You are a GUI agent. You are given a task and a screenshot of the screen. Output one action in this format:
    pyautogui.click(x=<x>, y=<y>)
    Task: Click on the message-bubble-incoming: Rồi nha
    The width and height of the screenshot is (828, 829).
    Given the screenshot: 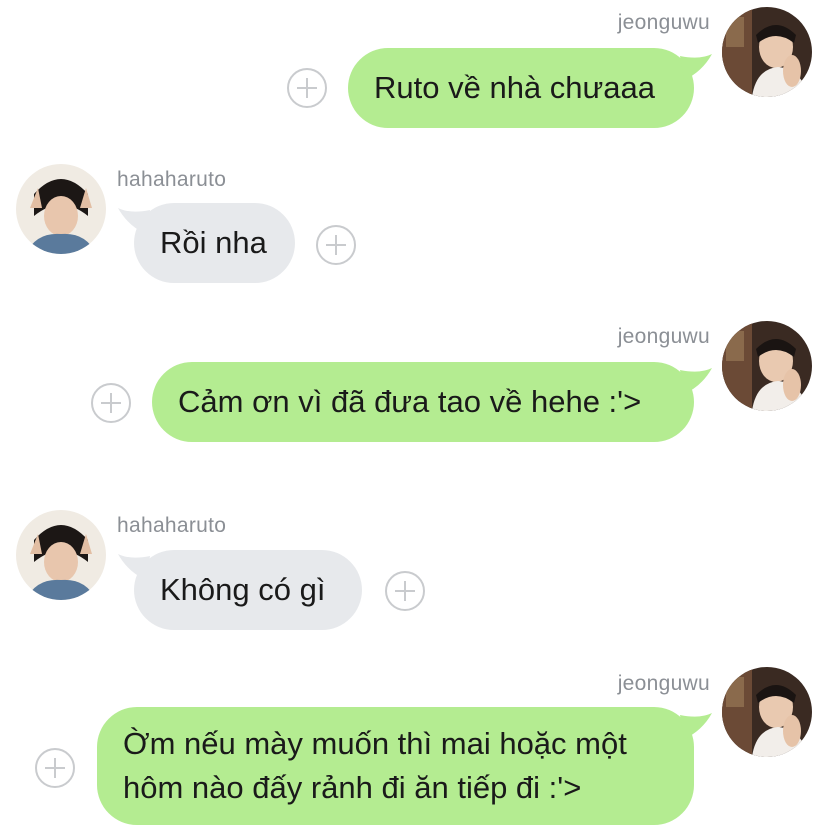 What is the action you would take?
    pyautogui.click(x=214, y=243)
    